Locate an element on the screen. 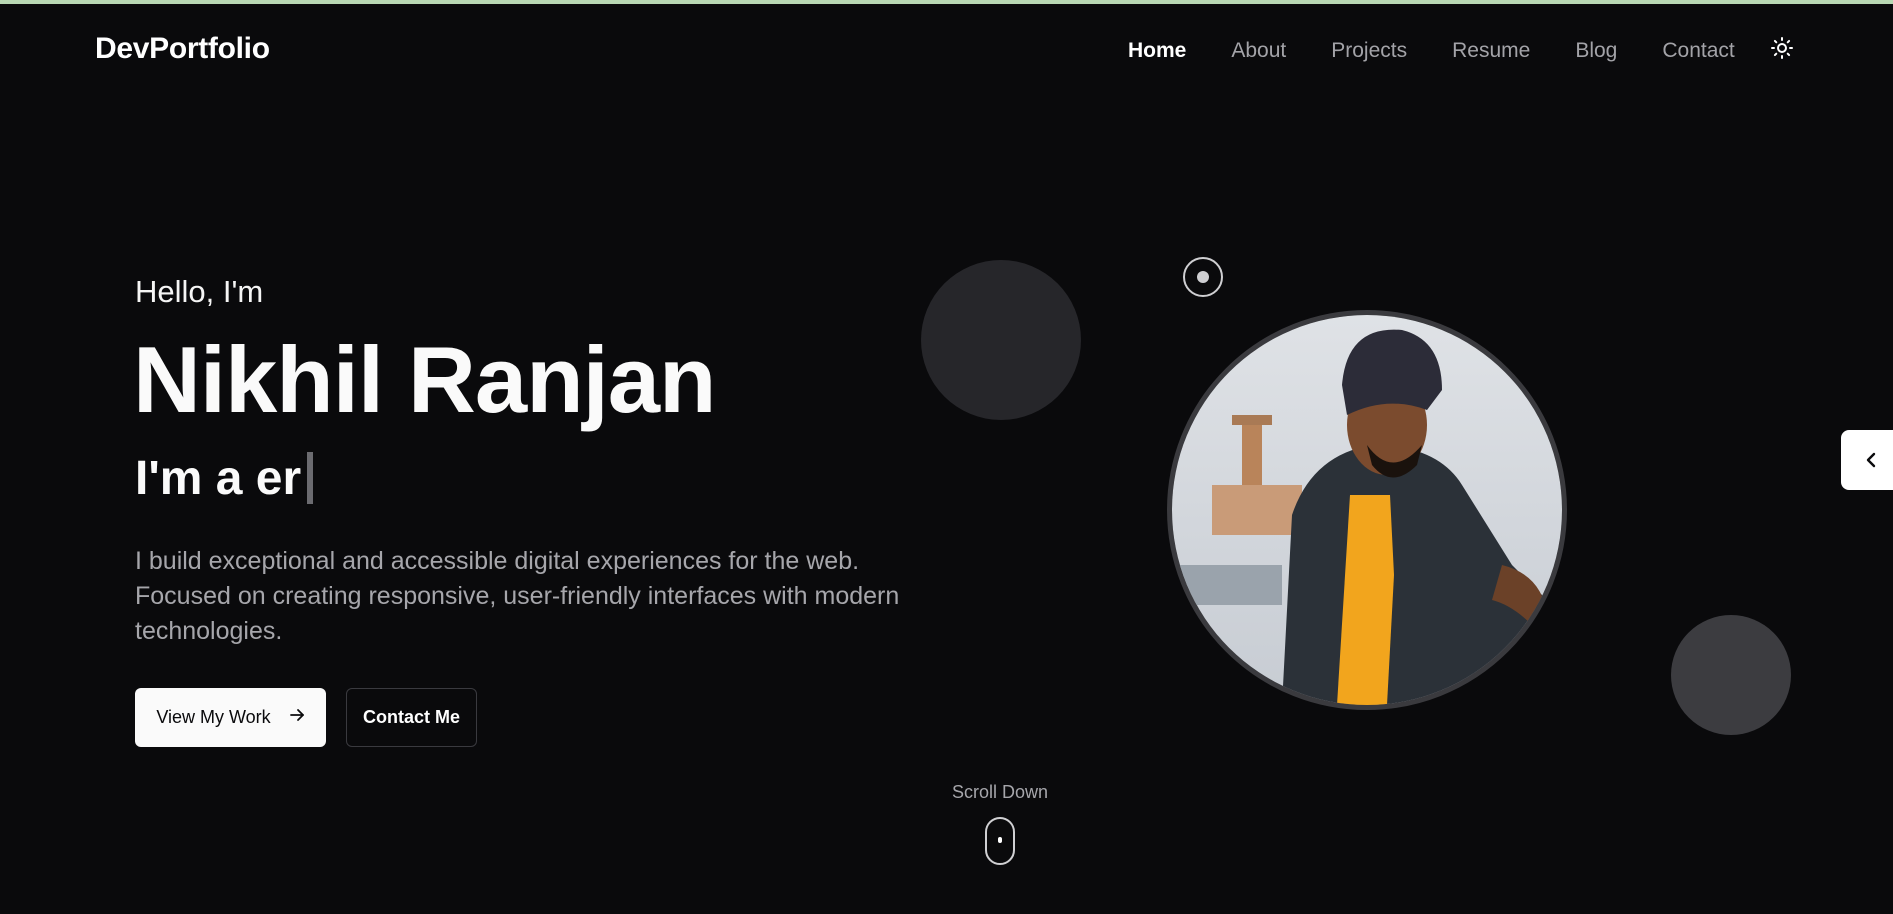 This screenshot has height=914, width=1893. nav-item-about: About is located at coordinates (1258, 51).